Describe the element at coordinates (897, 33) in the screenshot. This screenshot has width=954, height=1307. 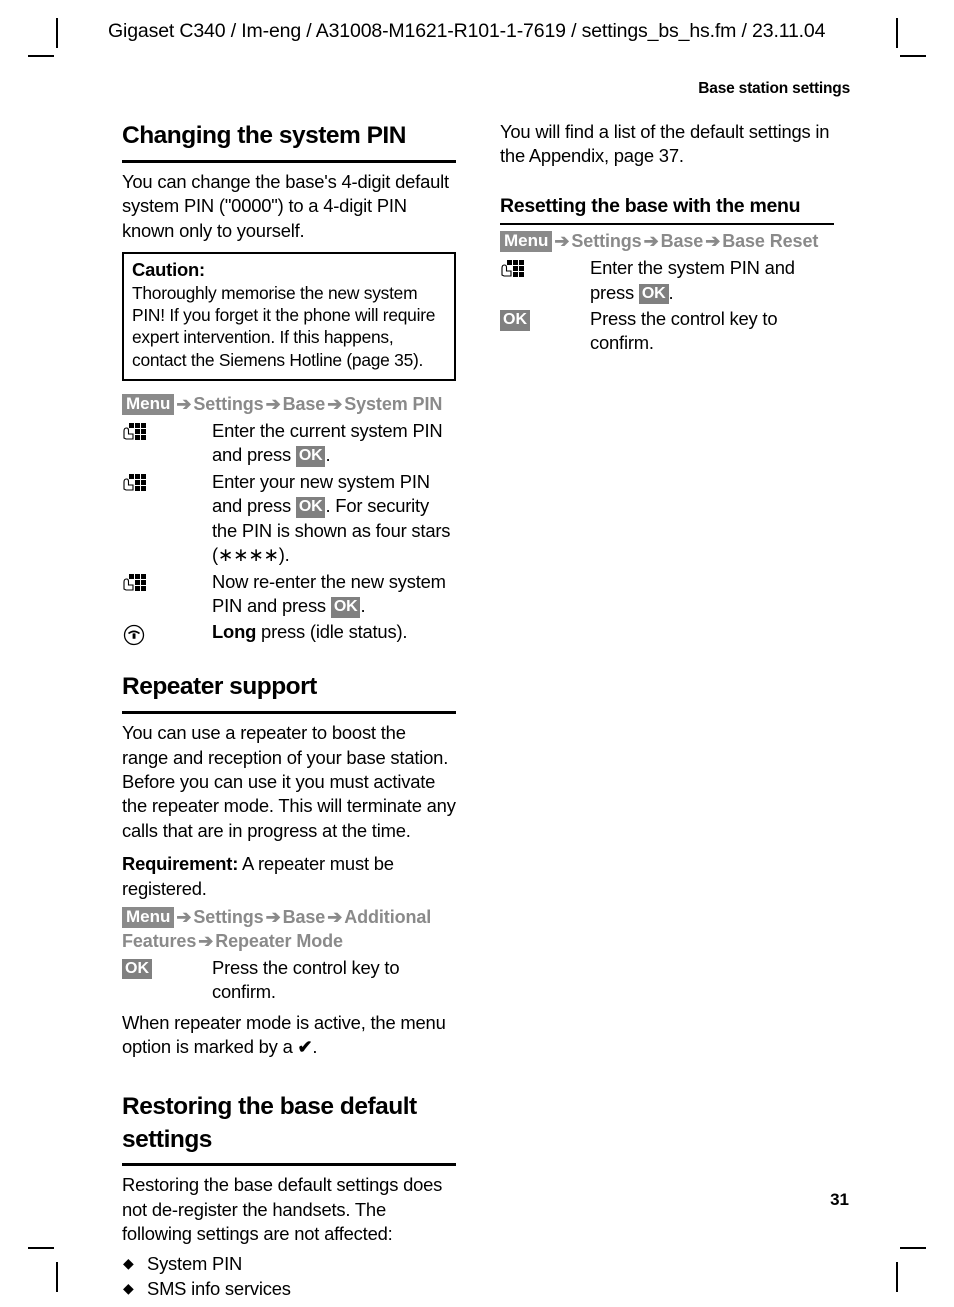
I see `crop-mark-top-right-vertical` at that location.